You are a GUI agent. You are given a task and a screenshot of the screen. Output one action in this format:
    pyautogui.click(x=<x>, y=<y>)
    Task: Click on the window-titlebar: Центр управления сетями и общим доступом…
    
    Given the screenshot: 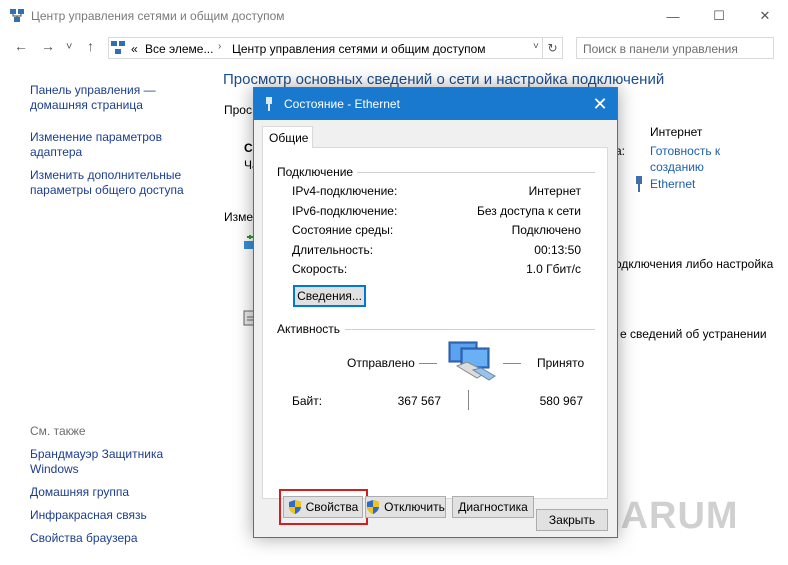 What is the action you would take?
    pyautogui.click(x=394, y=16)
    